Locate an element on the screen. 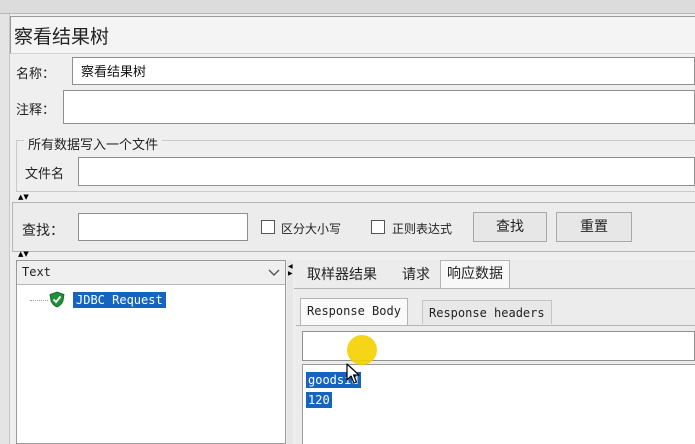 This screenshot has height=444, width=695. chevron-down-icon is located at coordinates (274, 273).